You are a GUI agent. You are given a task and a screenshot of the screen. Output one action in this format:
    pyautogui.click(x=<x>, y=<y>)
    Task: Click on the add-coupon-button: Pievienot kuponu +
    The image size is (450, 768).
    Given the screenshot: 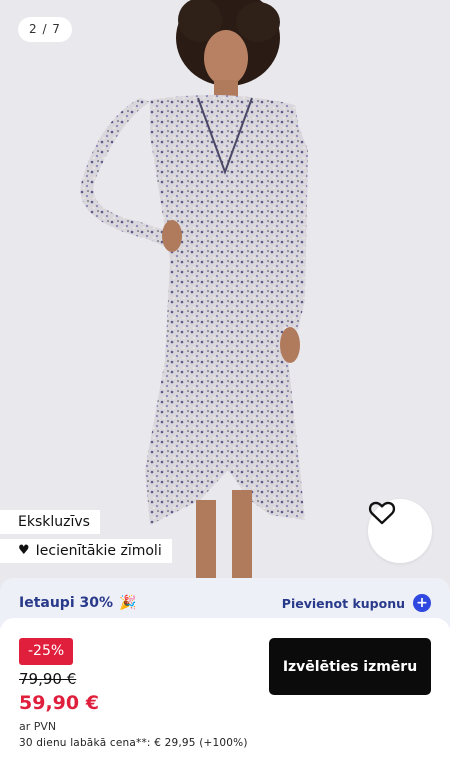 What is the action you would take?
    pyautogui.click(x=356, y=603)
    